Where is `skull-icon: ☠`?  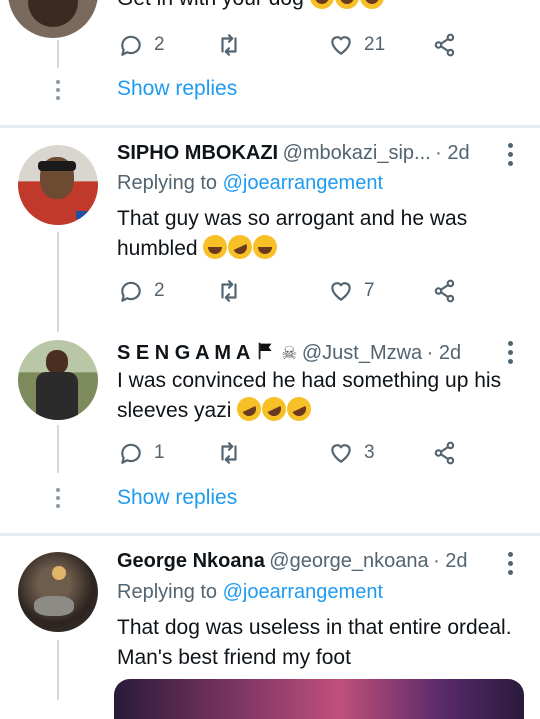 skull-icon: ☠ is located at coordinates (289, 353).